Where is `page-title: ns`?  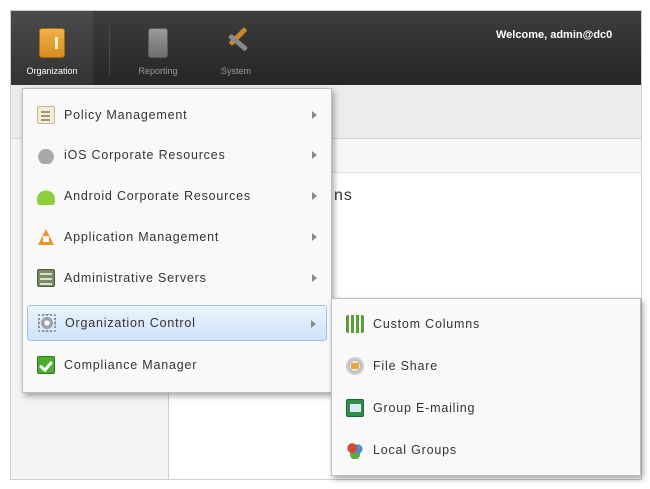
page-title: ns is located at coordinates (343, 195).